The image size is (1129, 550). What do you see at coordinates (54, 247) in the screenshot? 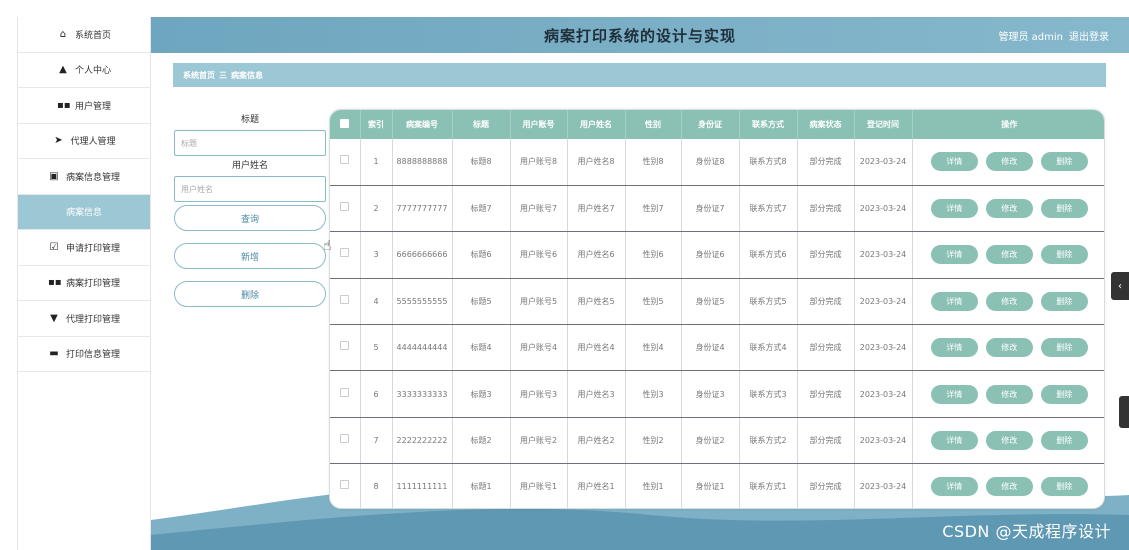
I see `check-icon: ☑` at bounding box center [54, 247].